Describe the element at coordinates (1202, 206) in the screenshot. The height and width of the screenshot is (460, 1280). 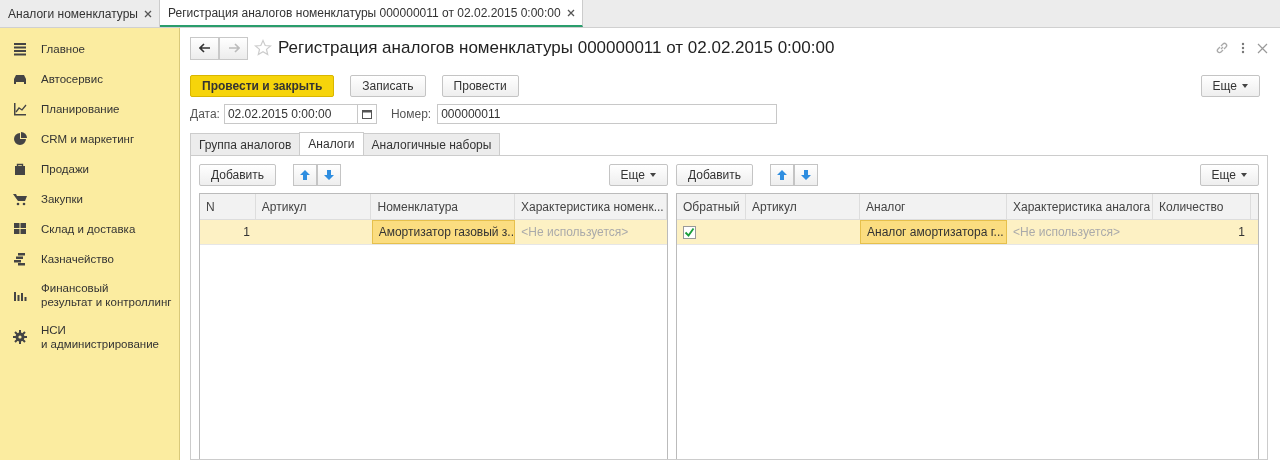
I see `column-header: Количество` at that location.